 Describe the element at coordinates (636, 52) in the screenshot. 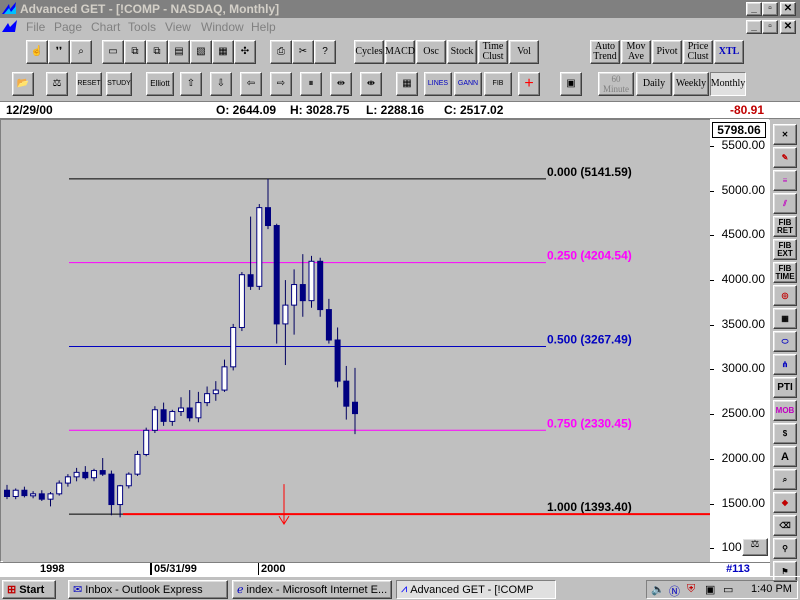

I see `mov-ave-button: Mov Ave` at that location.